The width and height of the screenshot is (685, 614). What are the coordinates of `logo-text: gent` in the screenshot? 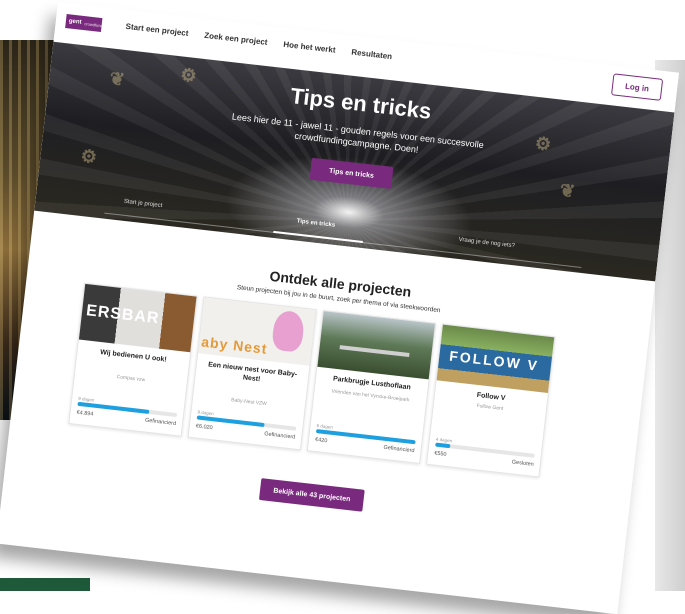 It's located at (75, 22).